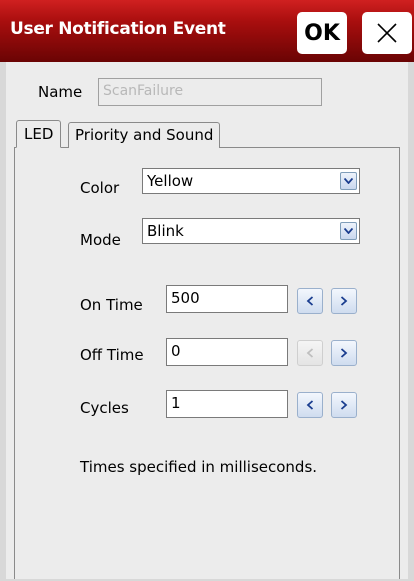 This screenshot has width=414, height=581. I want to click on color-dropdown-value: Yellow, so click(170, 181).